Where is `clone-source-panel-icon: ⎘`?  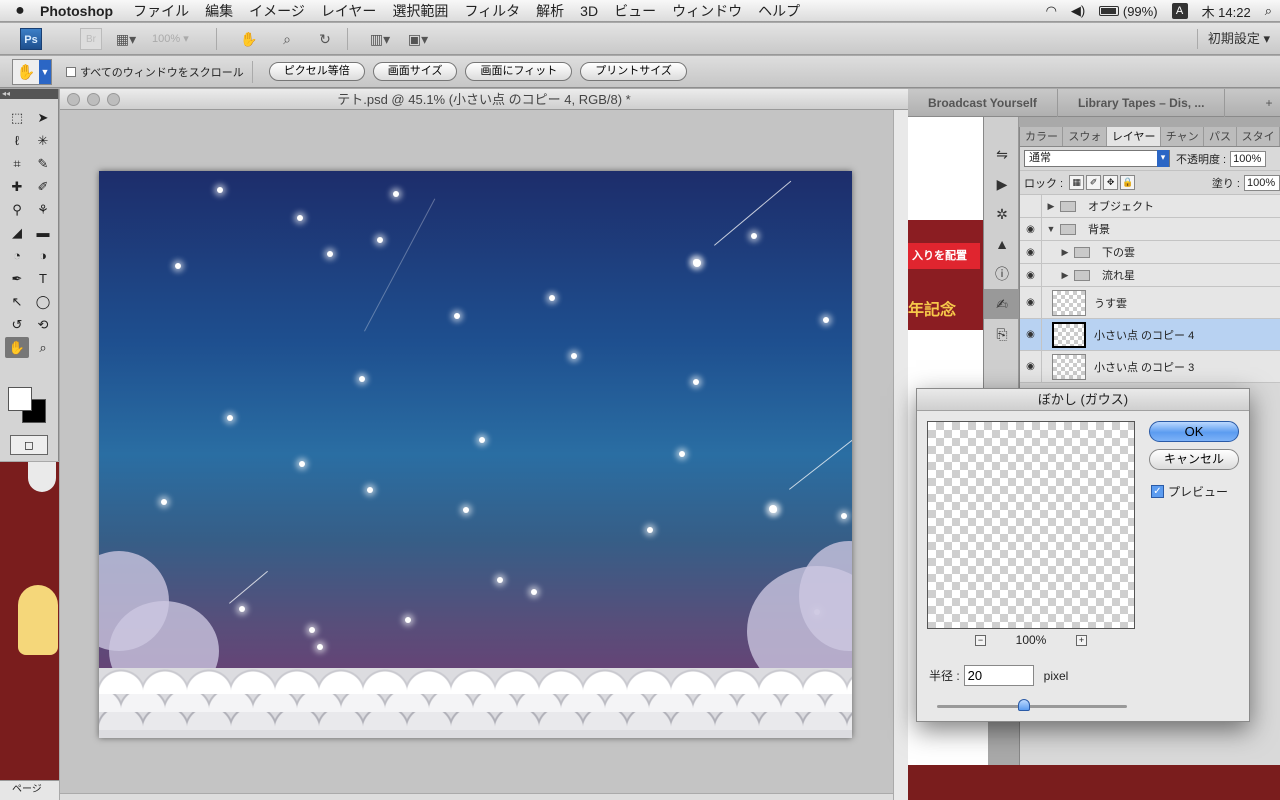 clone-source-panel-icon: ⎘ is located at coordinates (1002, 334).